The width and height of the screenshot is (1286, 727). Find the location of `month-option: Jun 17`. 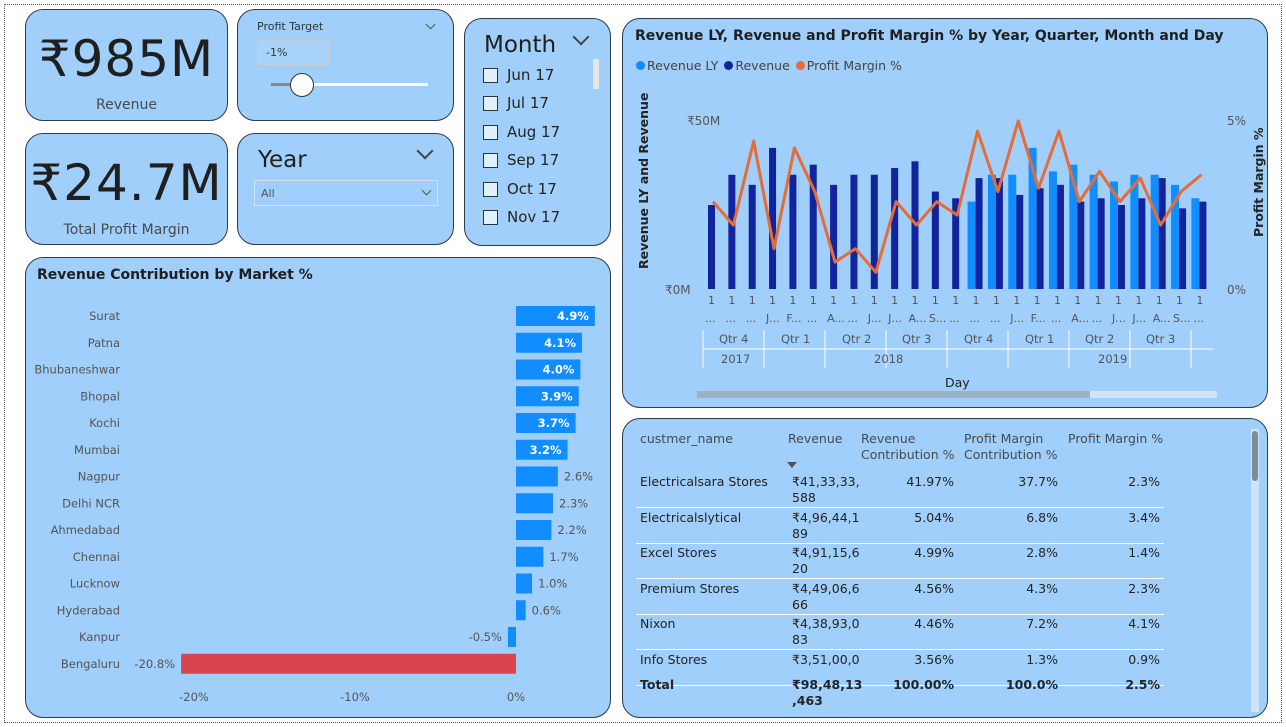

month-option: Jun 17 is located at coordinates (518, 75).